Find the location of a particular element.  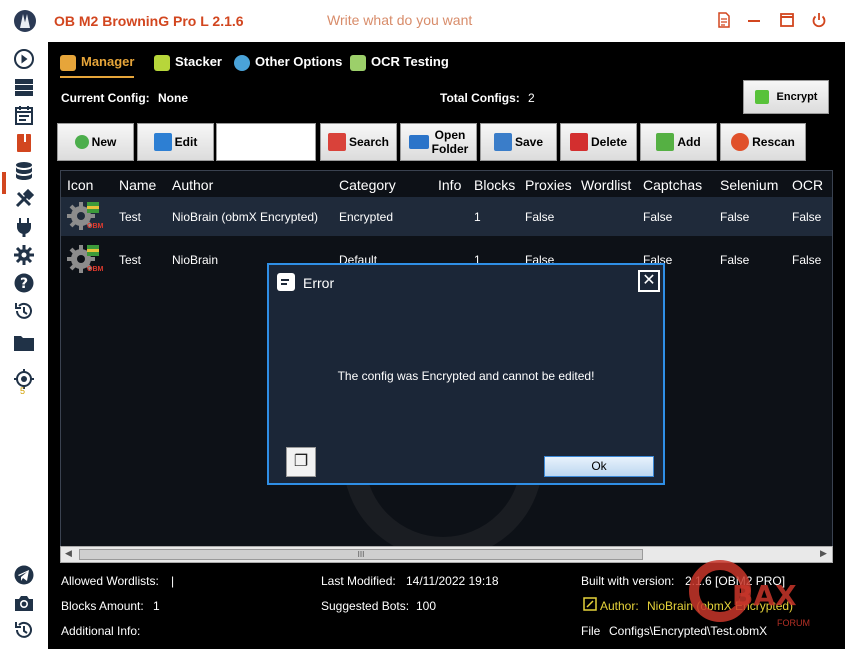

scroll-right-icon: ▶ is located at coordinates (823, 553).